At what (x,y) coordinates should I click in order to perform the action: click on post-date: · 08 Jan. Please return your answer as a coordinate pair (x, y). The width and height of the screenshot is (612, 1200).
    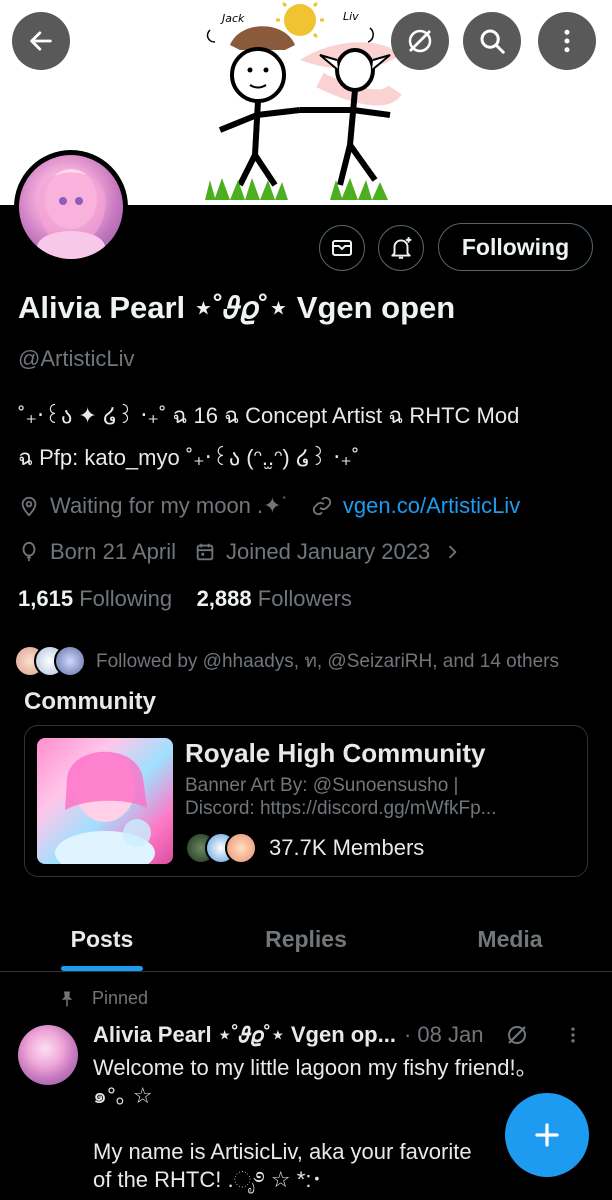
    Looking at the image, I should click on (444, 1035).